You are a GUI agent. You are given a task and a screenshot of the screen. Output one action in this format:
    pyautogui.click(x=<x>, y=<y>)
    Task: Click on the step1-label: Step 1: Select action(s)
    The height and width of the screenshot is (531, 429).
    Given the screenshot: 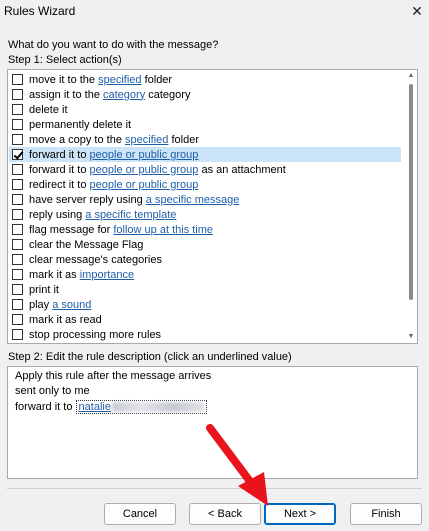 What is the action you would take?
    pyautogui.click(x=65, y=60)
    